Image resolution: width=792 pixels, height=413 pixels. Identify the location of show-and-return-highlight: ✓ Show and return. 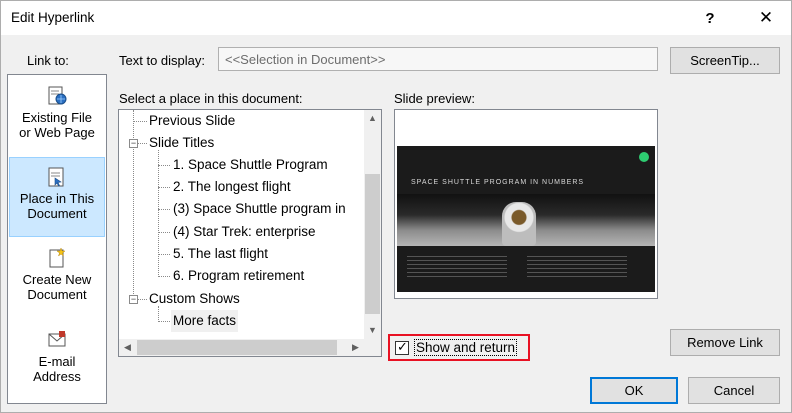
(459, 347).